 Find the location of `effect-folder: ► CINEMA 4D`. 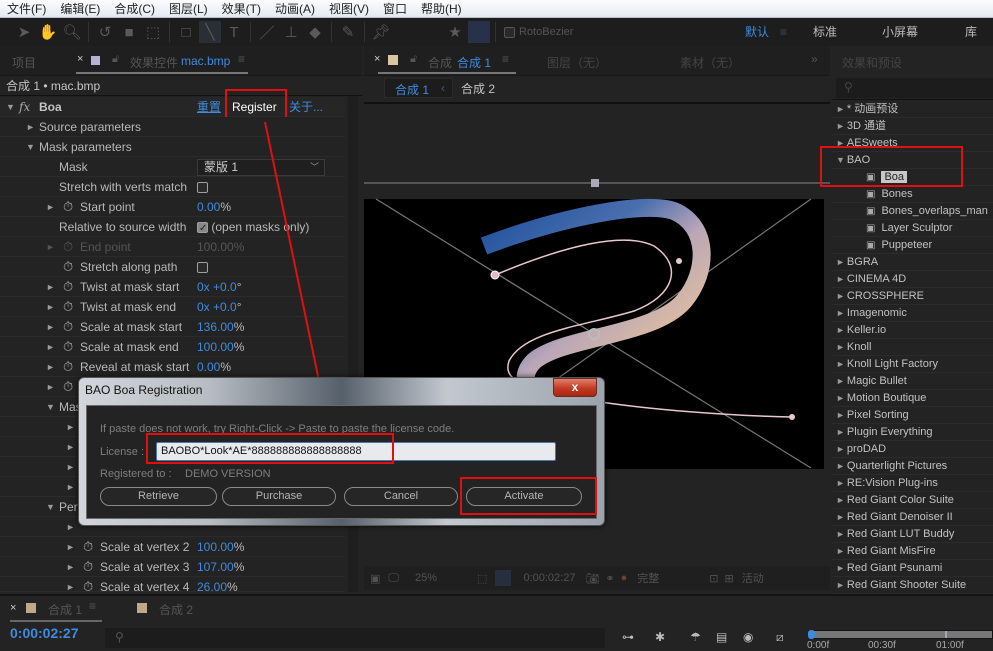

effect-folder: ► CINEMA 4D is located at coordinates (912, 279).